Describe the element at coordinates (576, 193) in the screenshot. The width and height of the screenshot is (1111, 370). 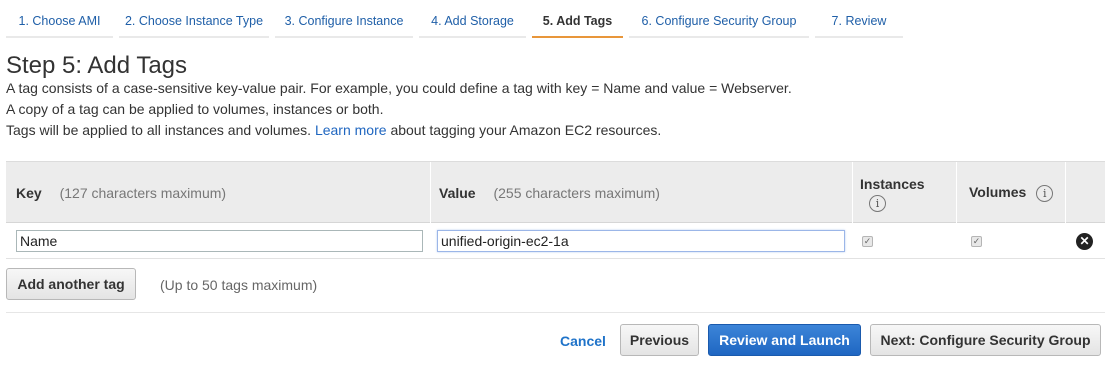
I see `value-header-hint: (255 characters maximum)` at that location.